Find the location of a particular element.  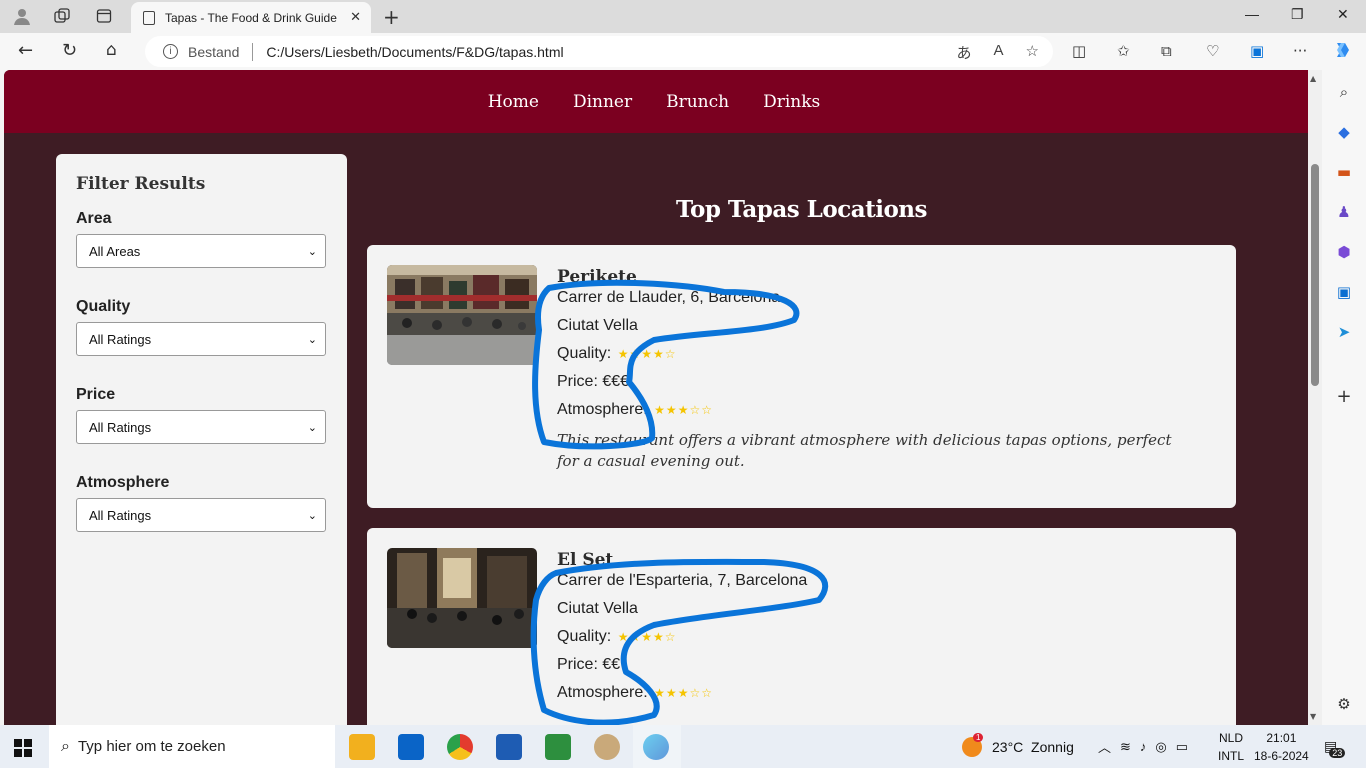

translate-icon: あ is located at coordinates (964, 52).